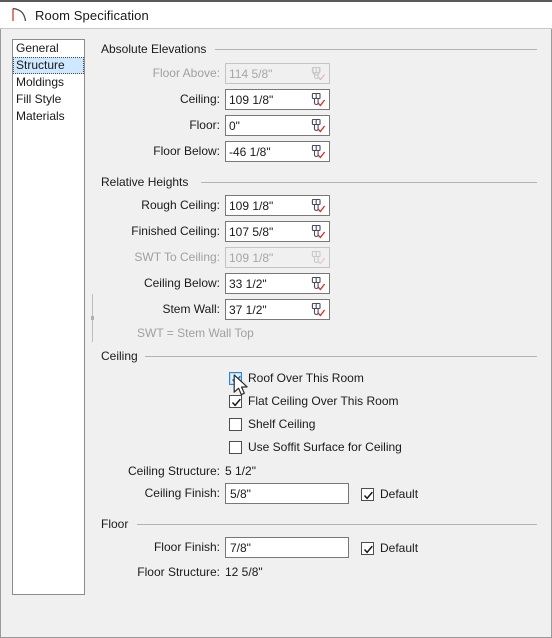  I want to click on group-relative-heights: Relative Heights, so click(319, 182).